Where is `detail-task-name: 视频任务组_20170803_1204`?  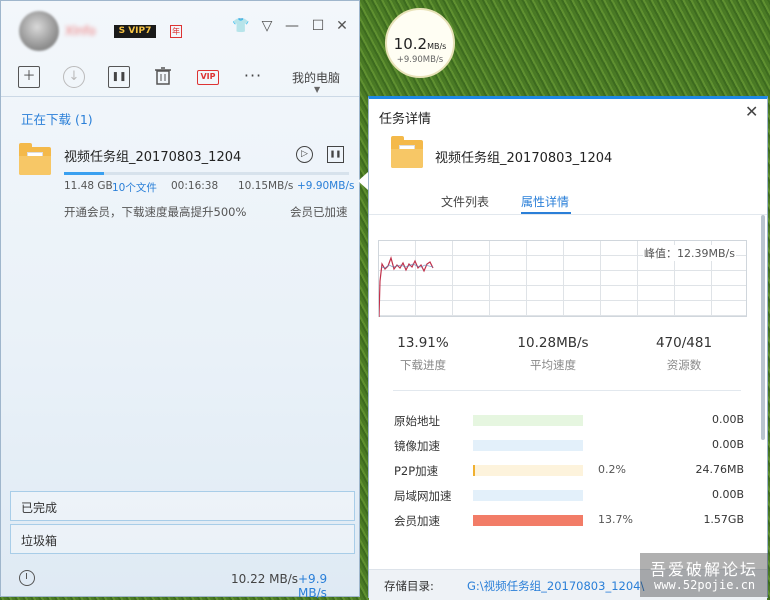 detail-task-name: 视频任务组_20170803_1204 is located at coordinates (524, 158).